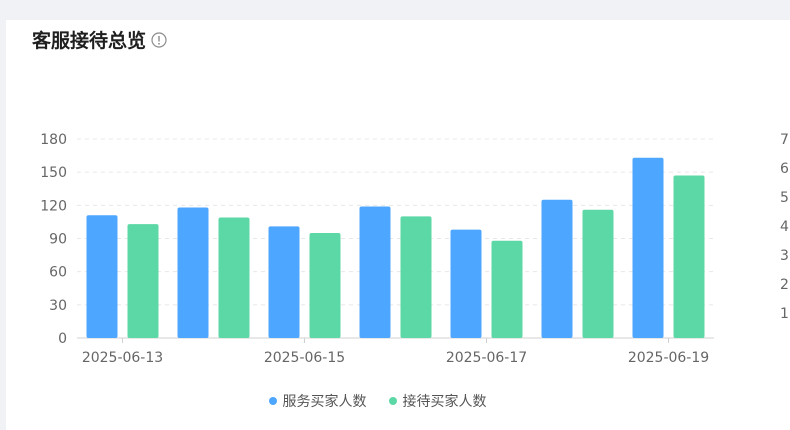  I want to click on x-axis: 2025-06-13 2025-06-15 2025-06-17 2025-06-19, so click(395, 352).